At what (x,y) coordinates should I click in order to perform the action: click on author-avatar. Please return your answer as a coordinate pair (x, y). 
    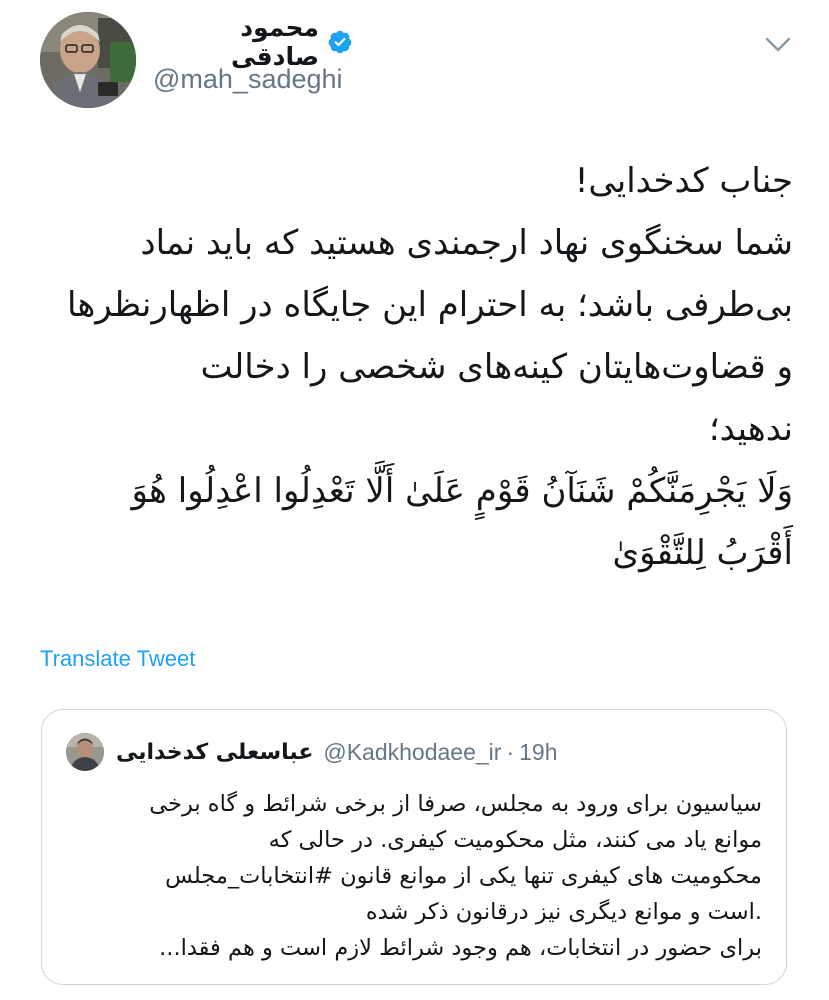
    Looking at the image, I should click on (88, 60).